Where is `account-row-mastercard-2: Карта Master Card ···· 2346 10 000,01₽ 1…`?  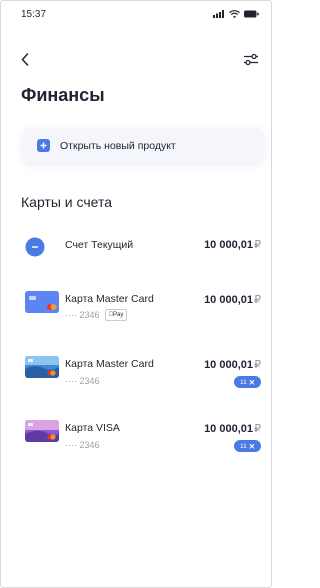
account-row-mastercard-2: Карта Master Card ···· 2346 10 000,01₽ 1… is located at coordinates (136, 374).